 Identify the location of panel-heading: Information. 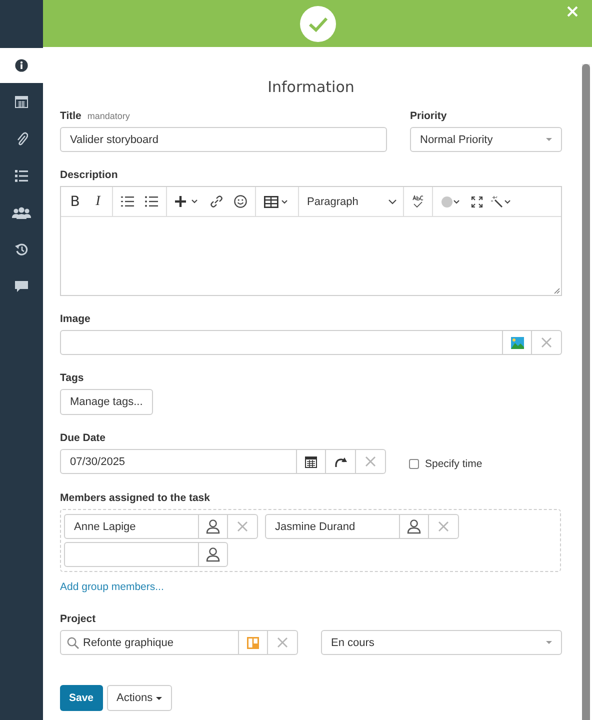
(311, 87).